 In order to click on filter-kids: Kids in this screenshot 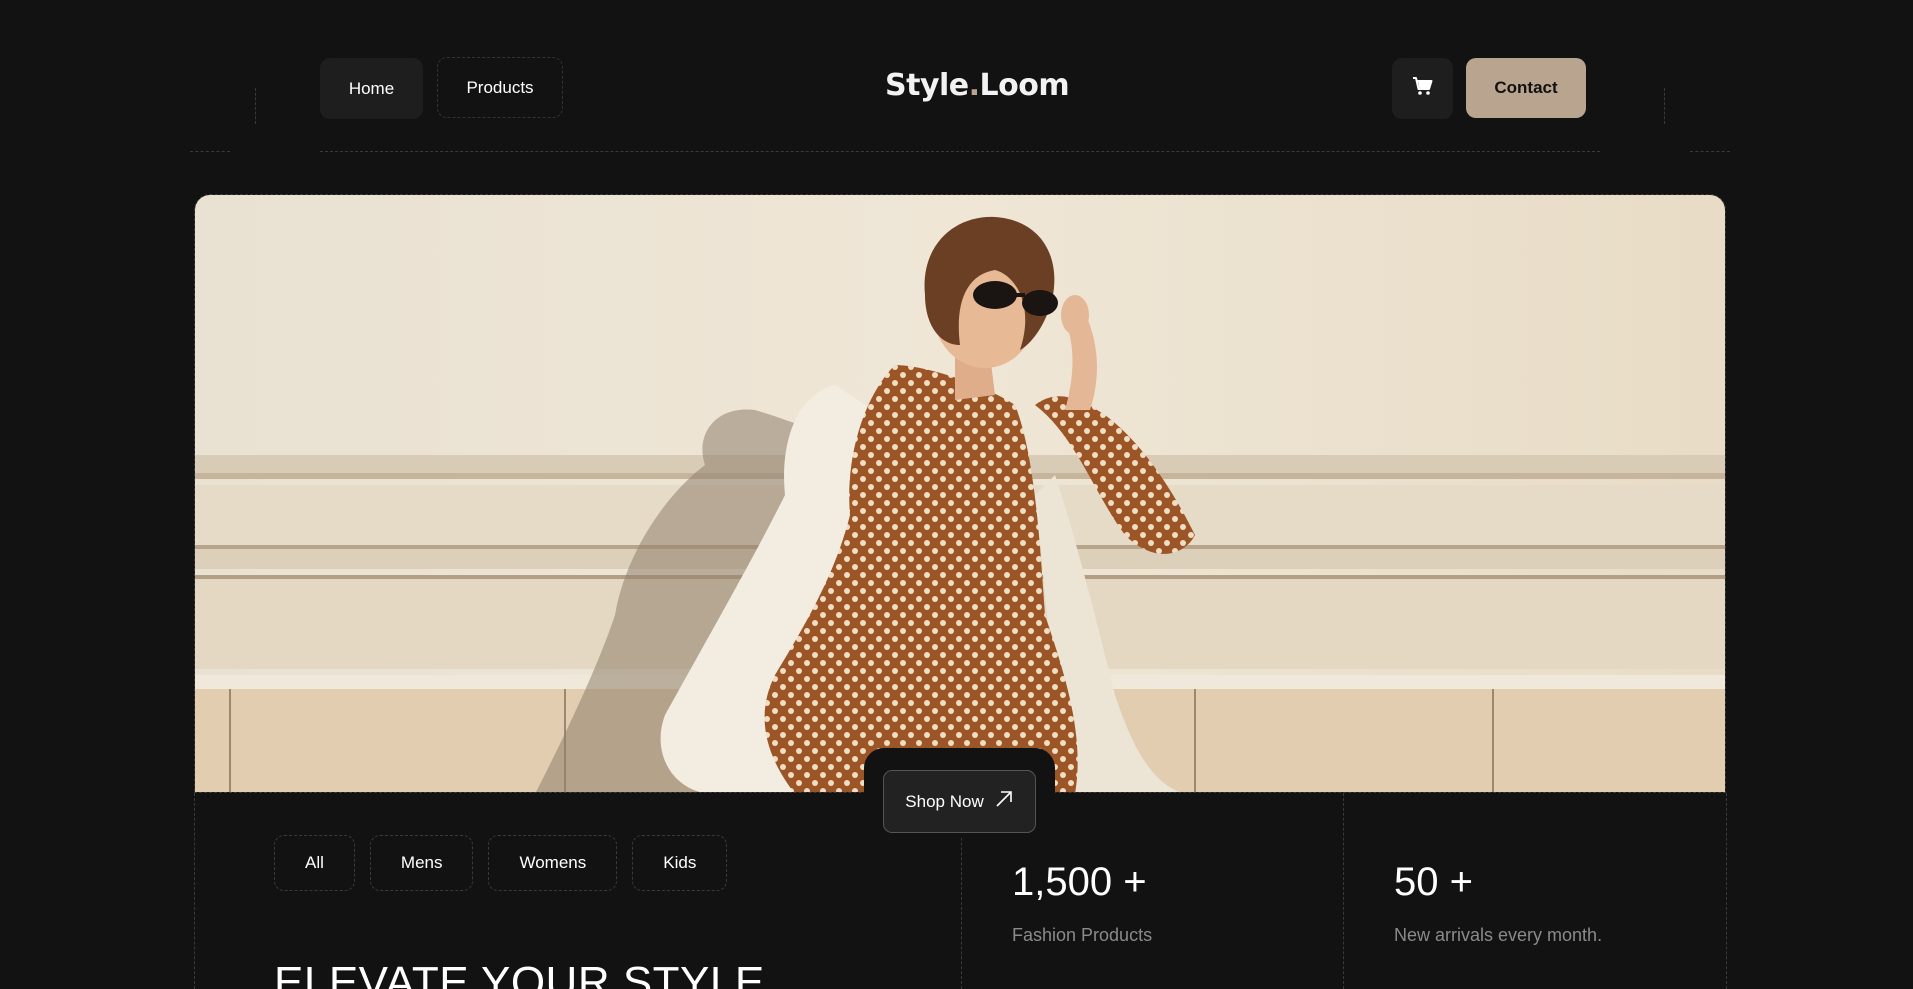, I will do `click(680, 863)`.